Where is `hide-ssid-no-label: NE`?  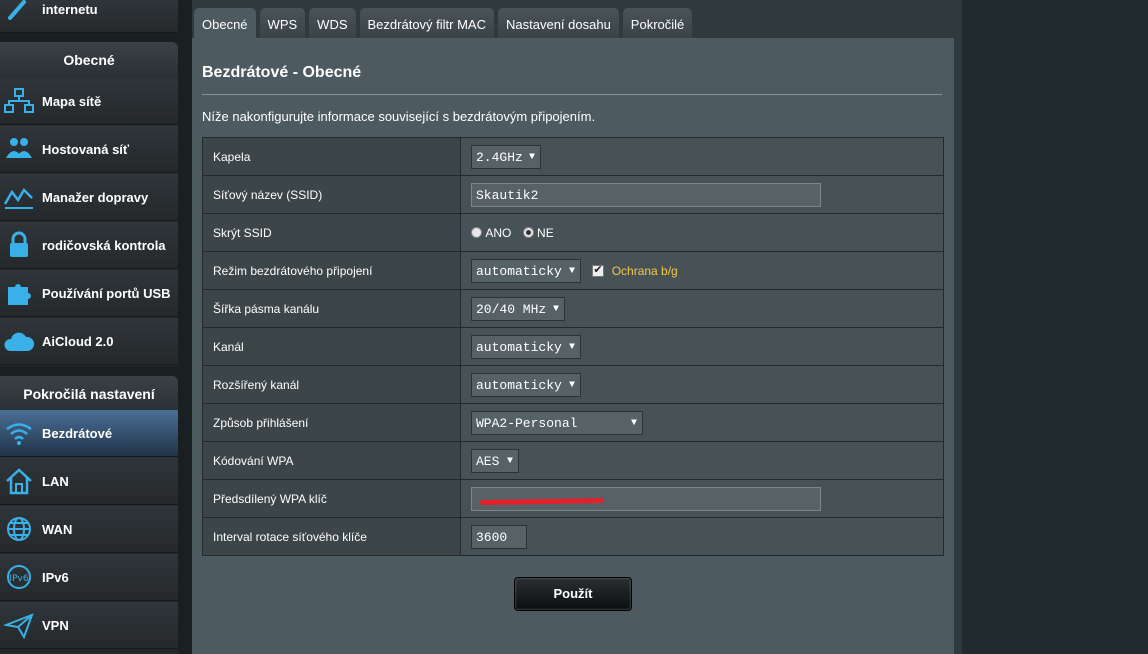
hide-ssid-no-label: NE is located at coordinates (545, 232).